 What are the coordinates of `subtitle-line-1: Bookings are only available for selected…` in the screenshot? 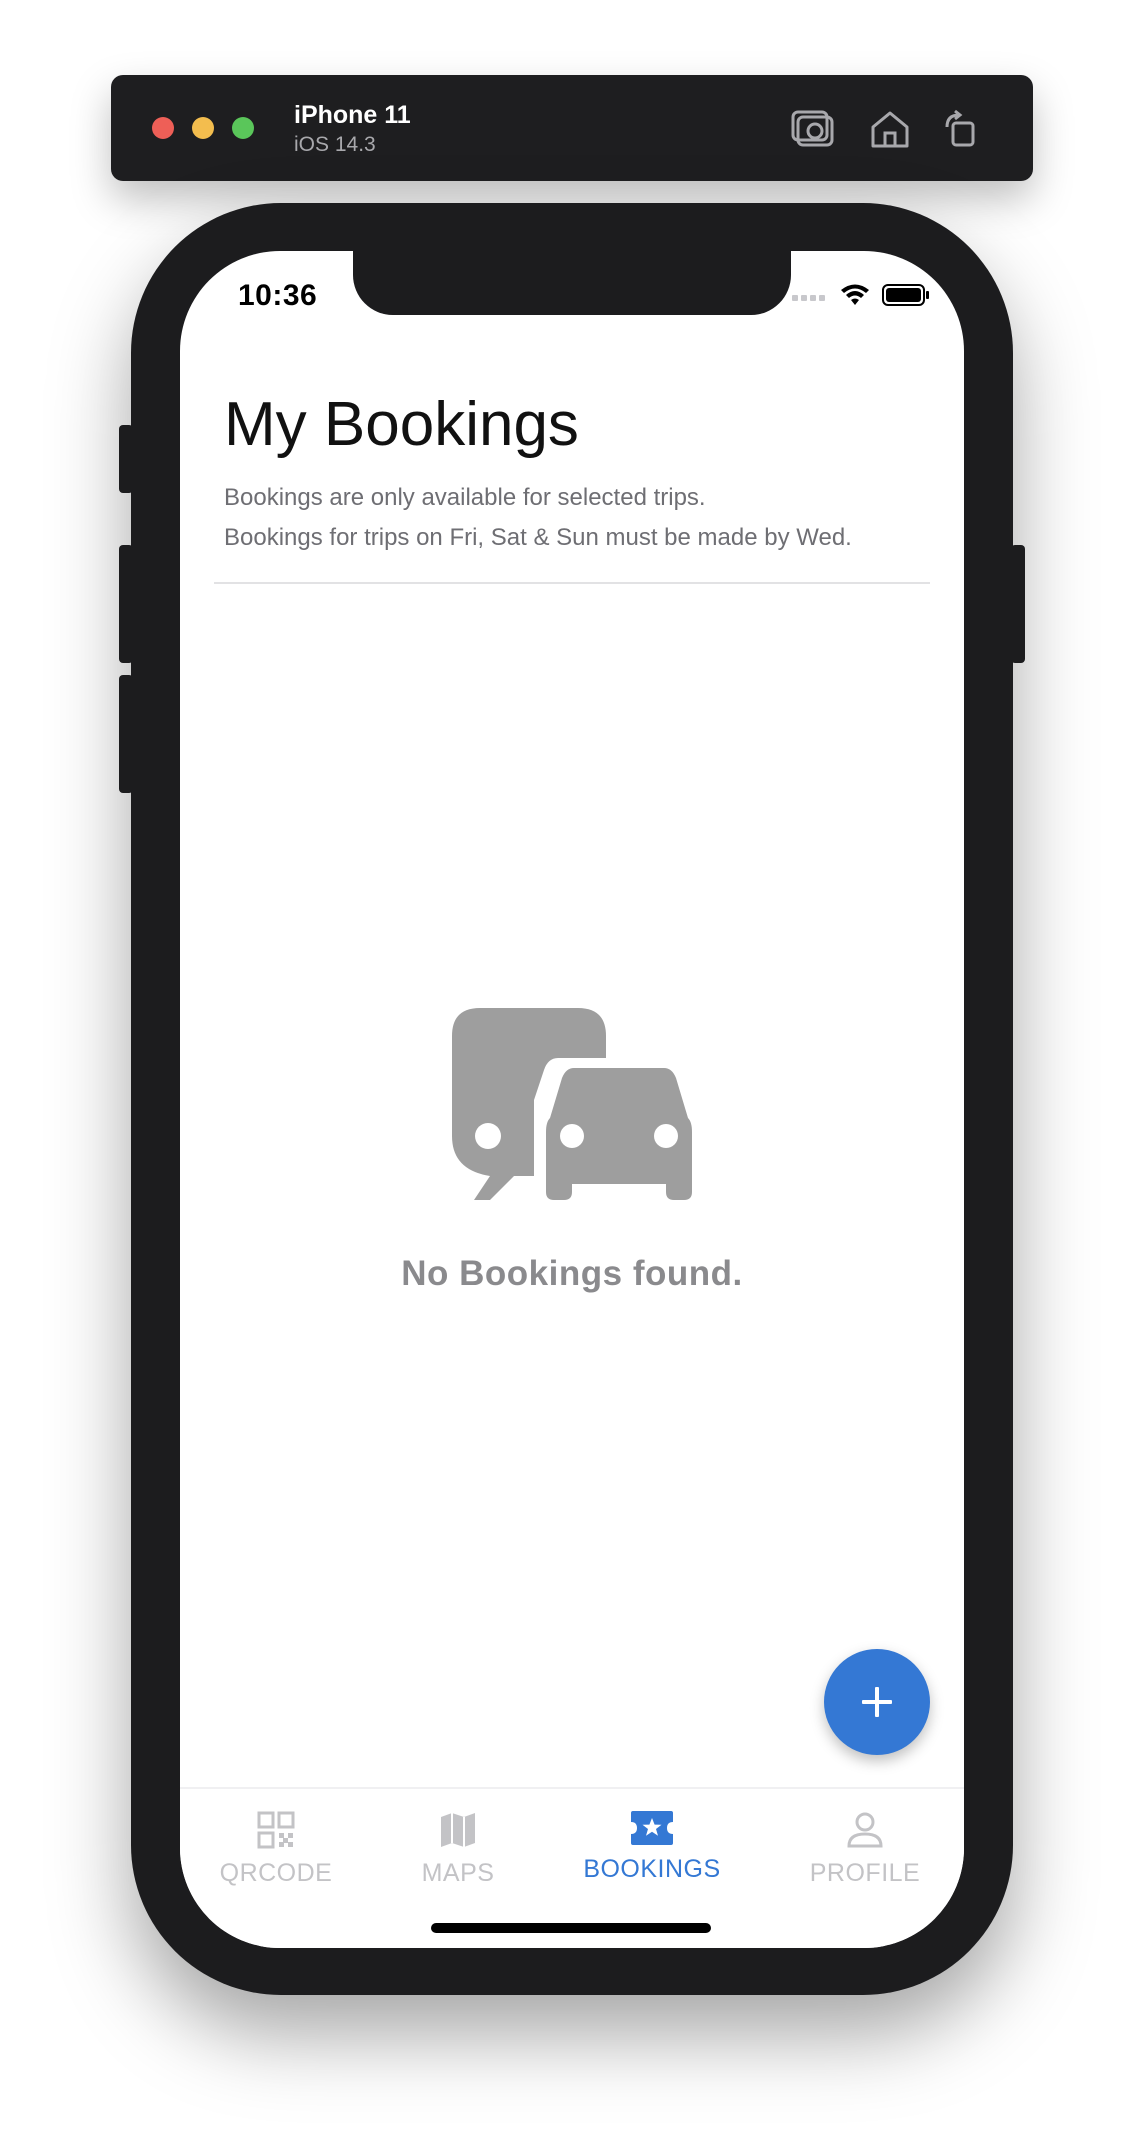 It's located at (465, 497).